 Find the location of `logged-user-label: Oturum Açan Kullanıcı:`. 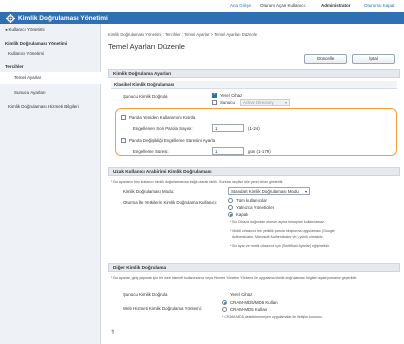

logged-user-label: Oturum Açan Kullanıcı: is located at coordinates (283, 5).